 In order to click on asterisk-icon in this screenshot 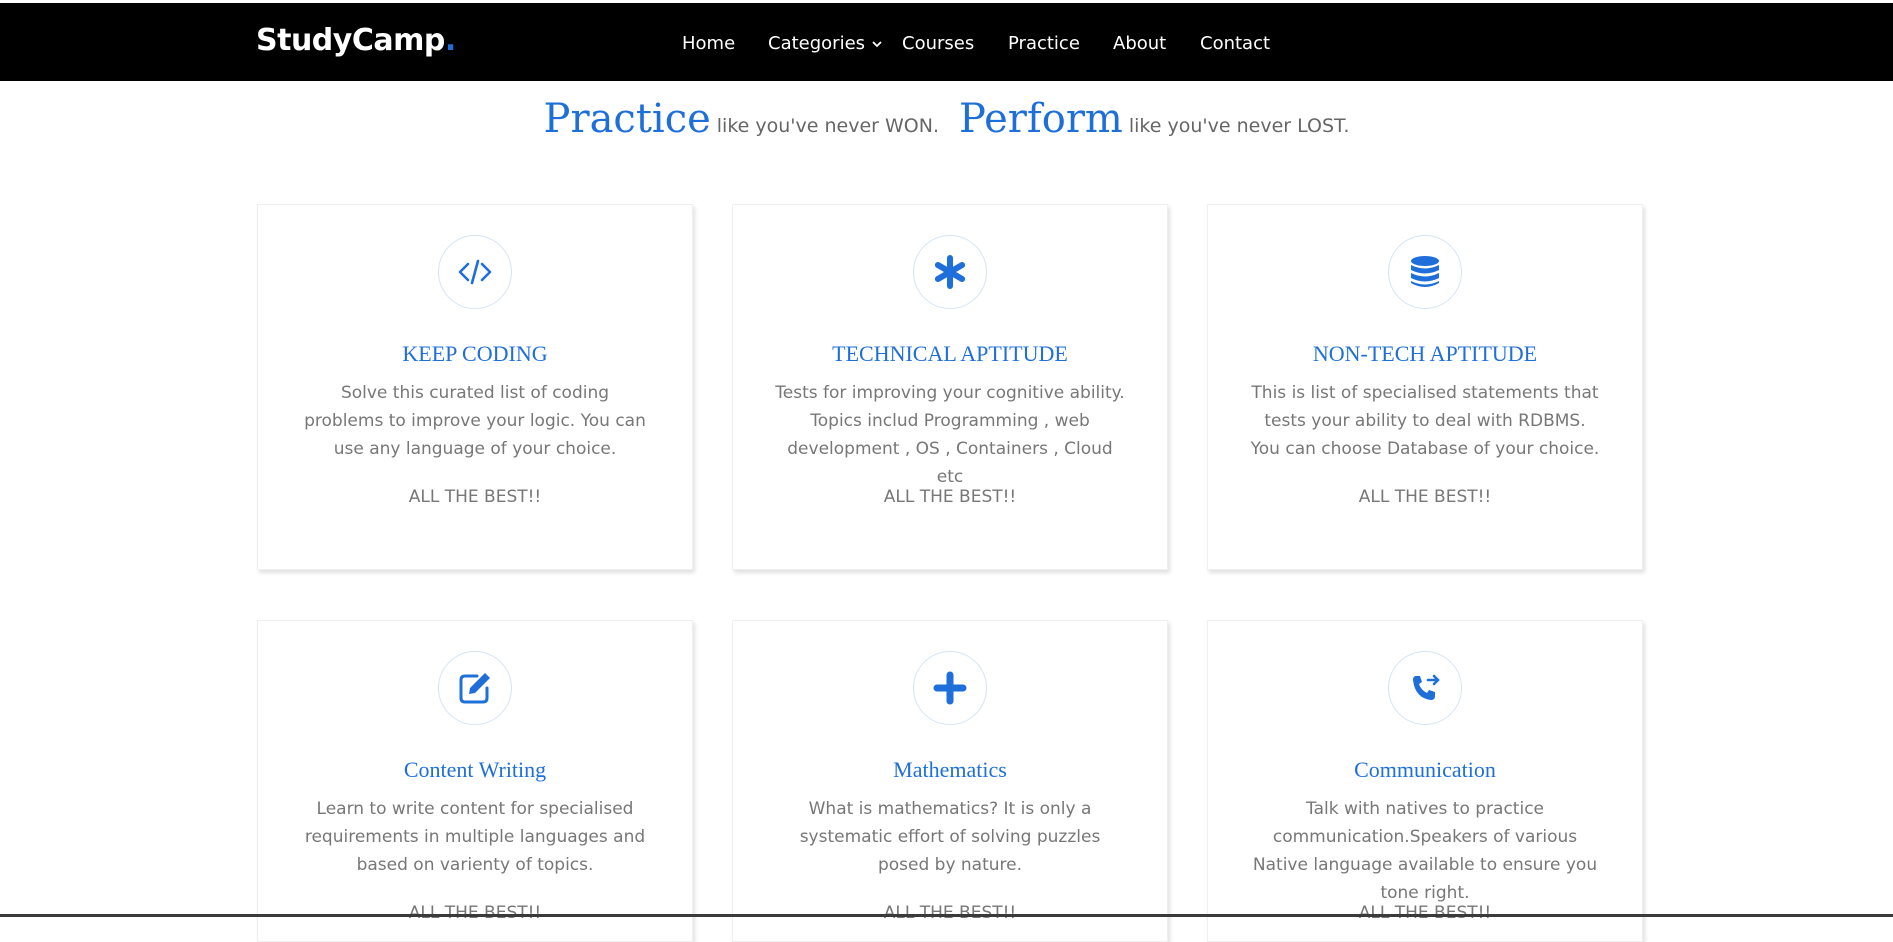, I will do `click(950, 272)`.